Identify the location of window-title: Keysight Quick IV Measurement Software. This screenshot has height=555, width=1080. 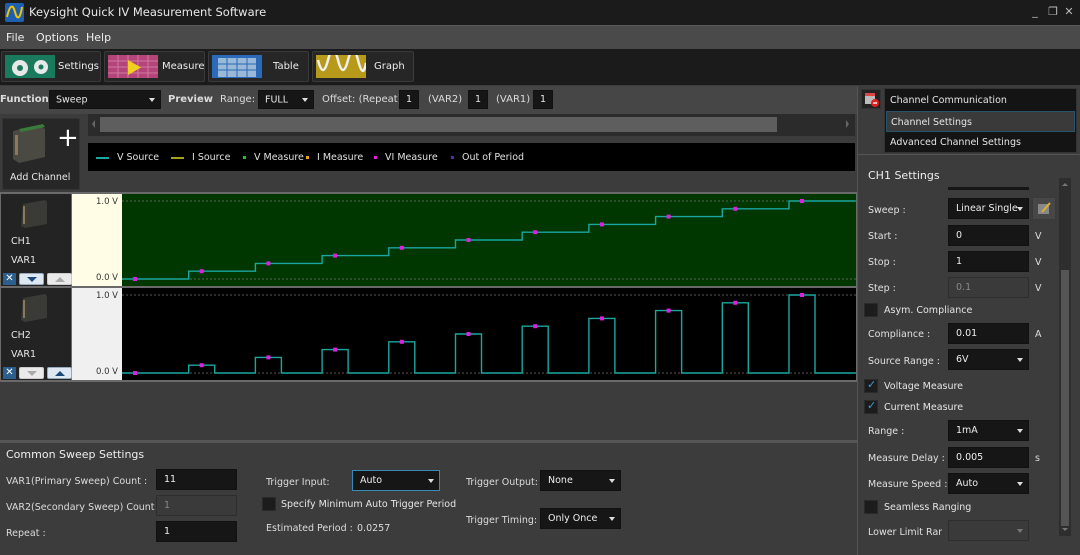
(148, 12).